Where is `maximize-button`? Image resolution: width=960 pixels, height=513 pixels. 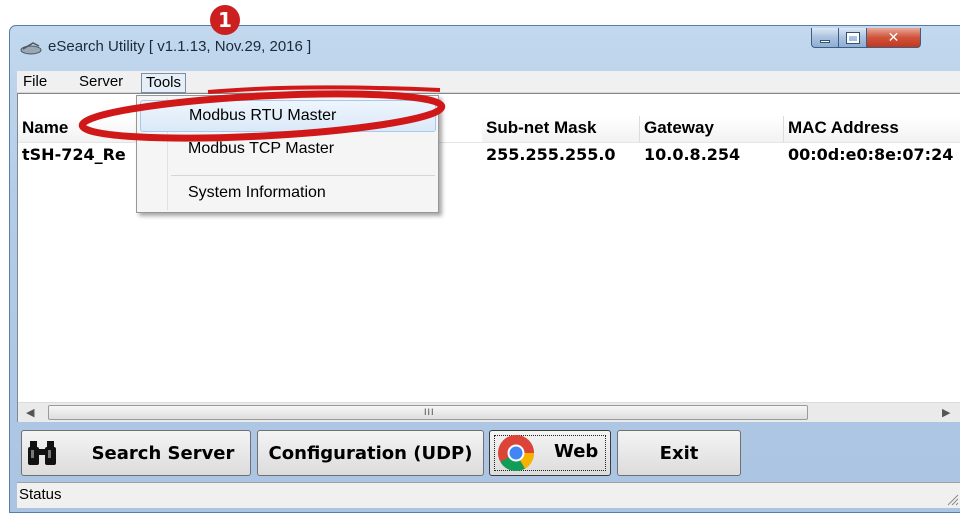 maximize-button is located at coordinates (853, 38).